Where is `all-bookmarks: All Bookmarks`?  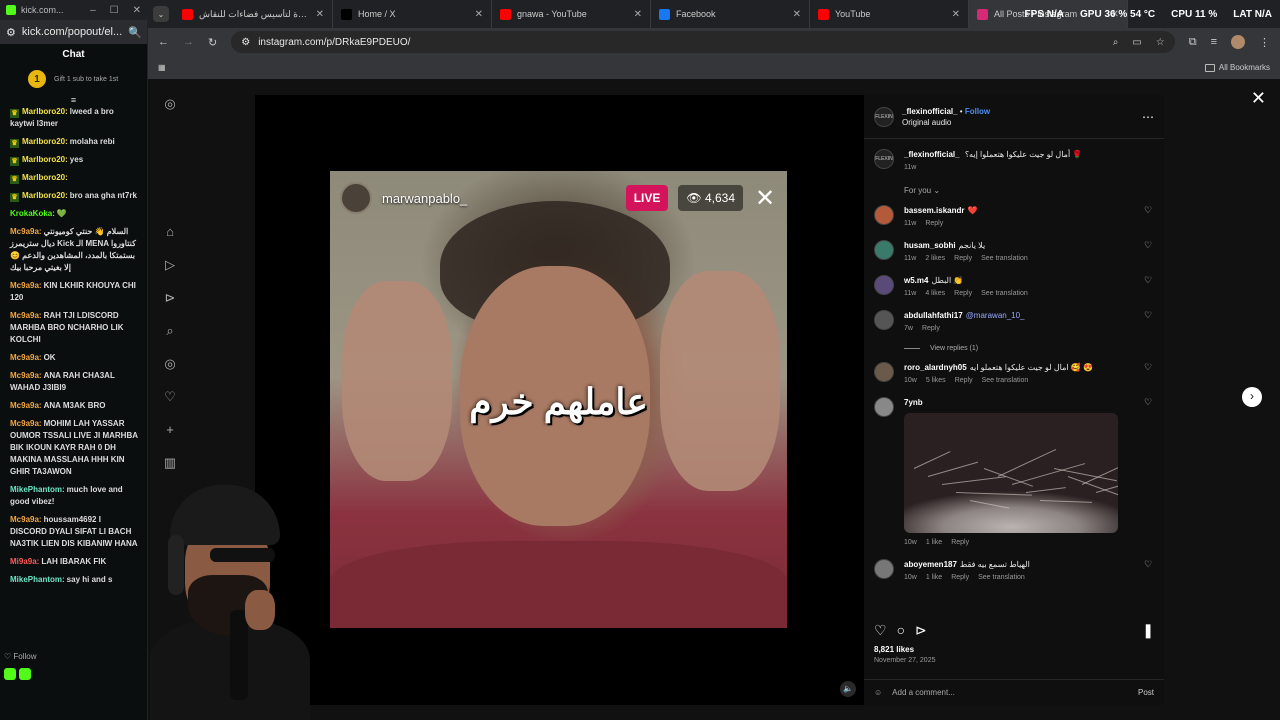 all-bookmarks: All Bookmarks is located at coordinates (1237, 67).